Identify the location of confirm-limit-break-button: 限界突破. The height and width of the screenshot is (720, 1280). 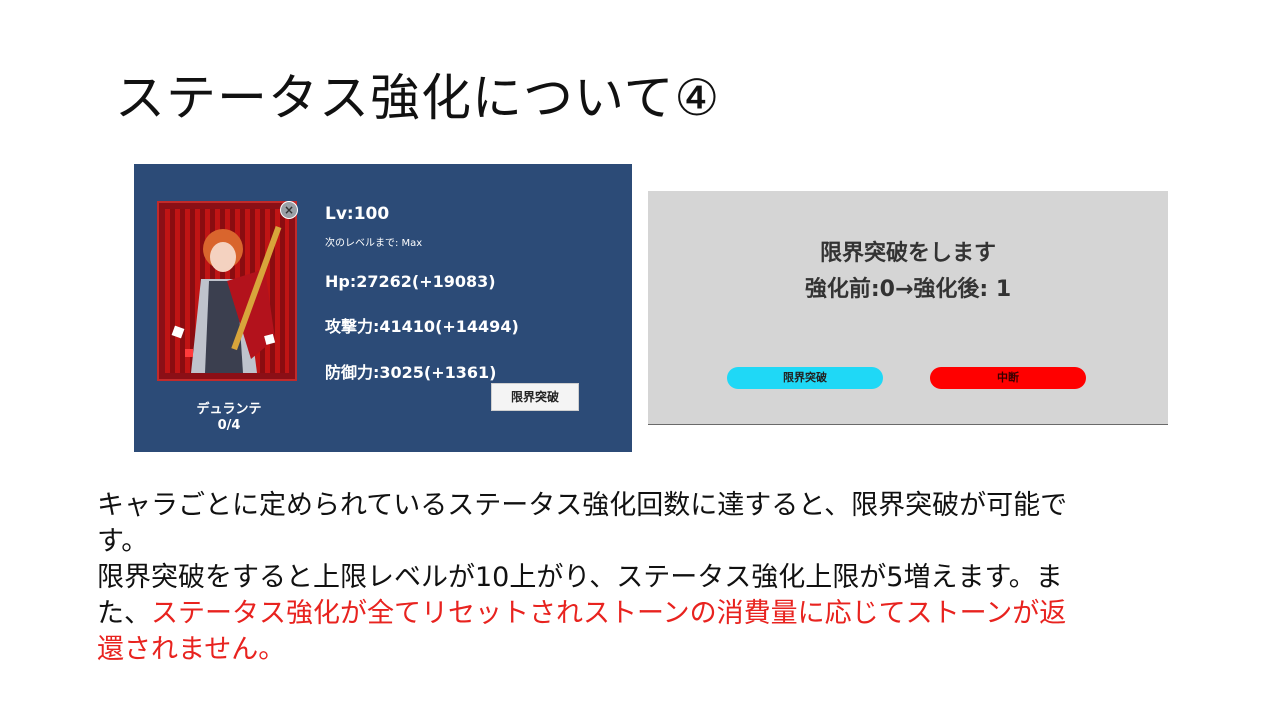
(805, 378).